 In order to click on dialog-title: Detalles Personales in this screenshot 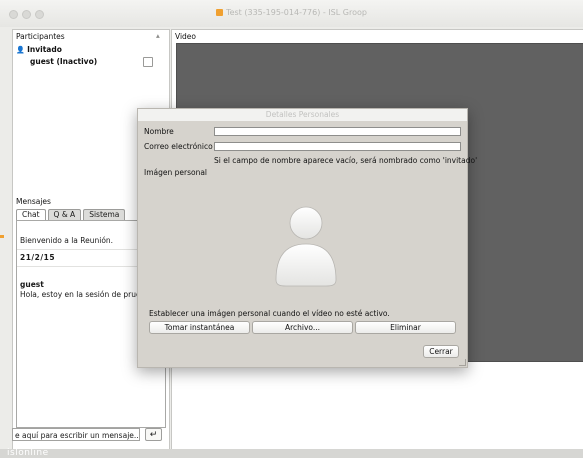, I will do `click(302, 115)`.